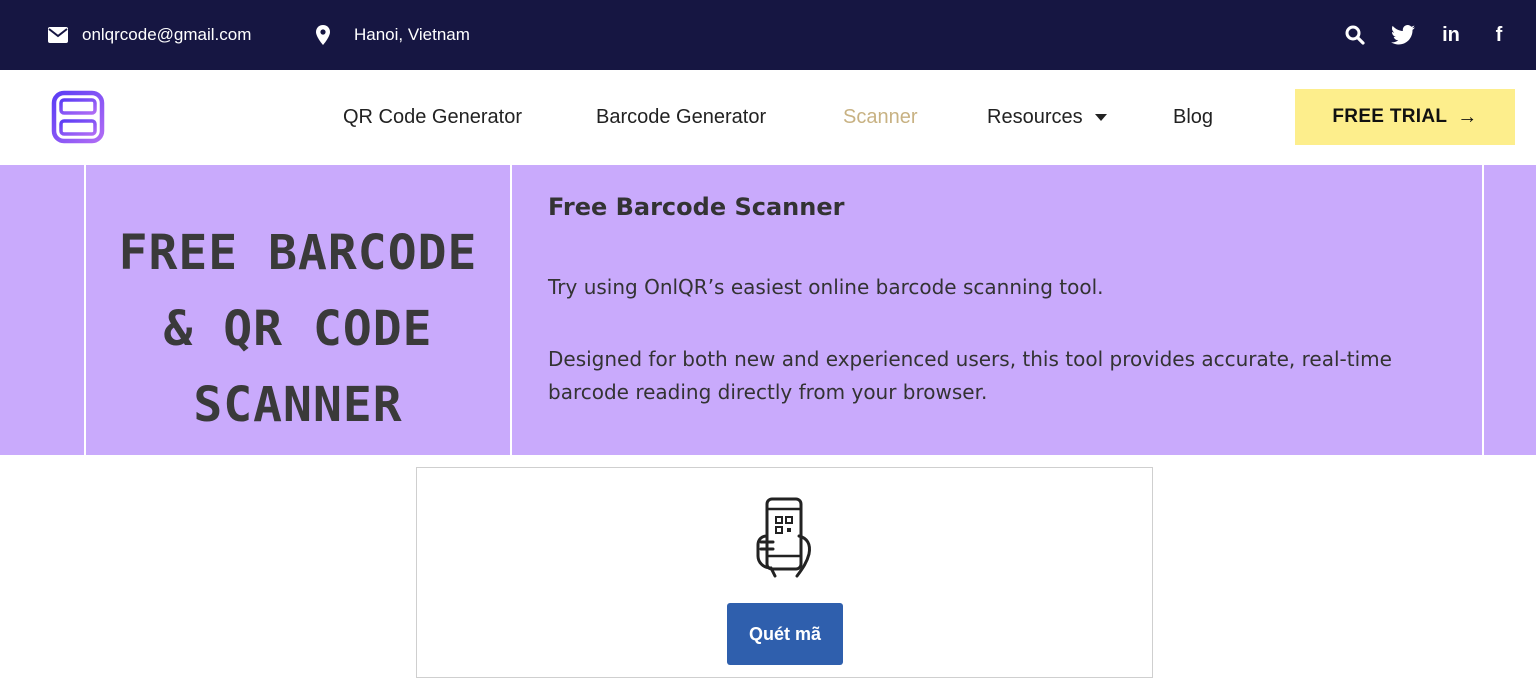 The width and height of the screenshot is (1536, 696). I want to click on contact-email: onlqrcode@gmail.com, so click(149, 35).